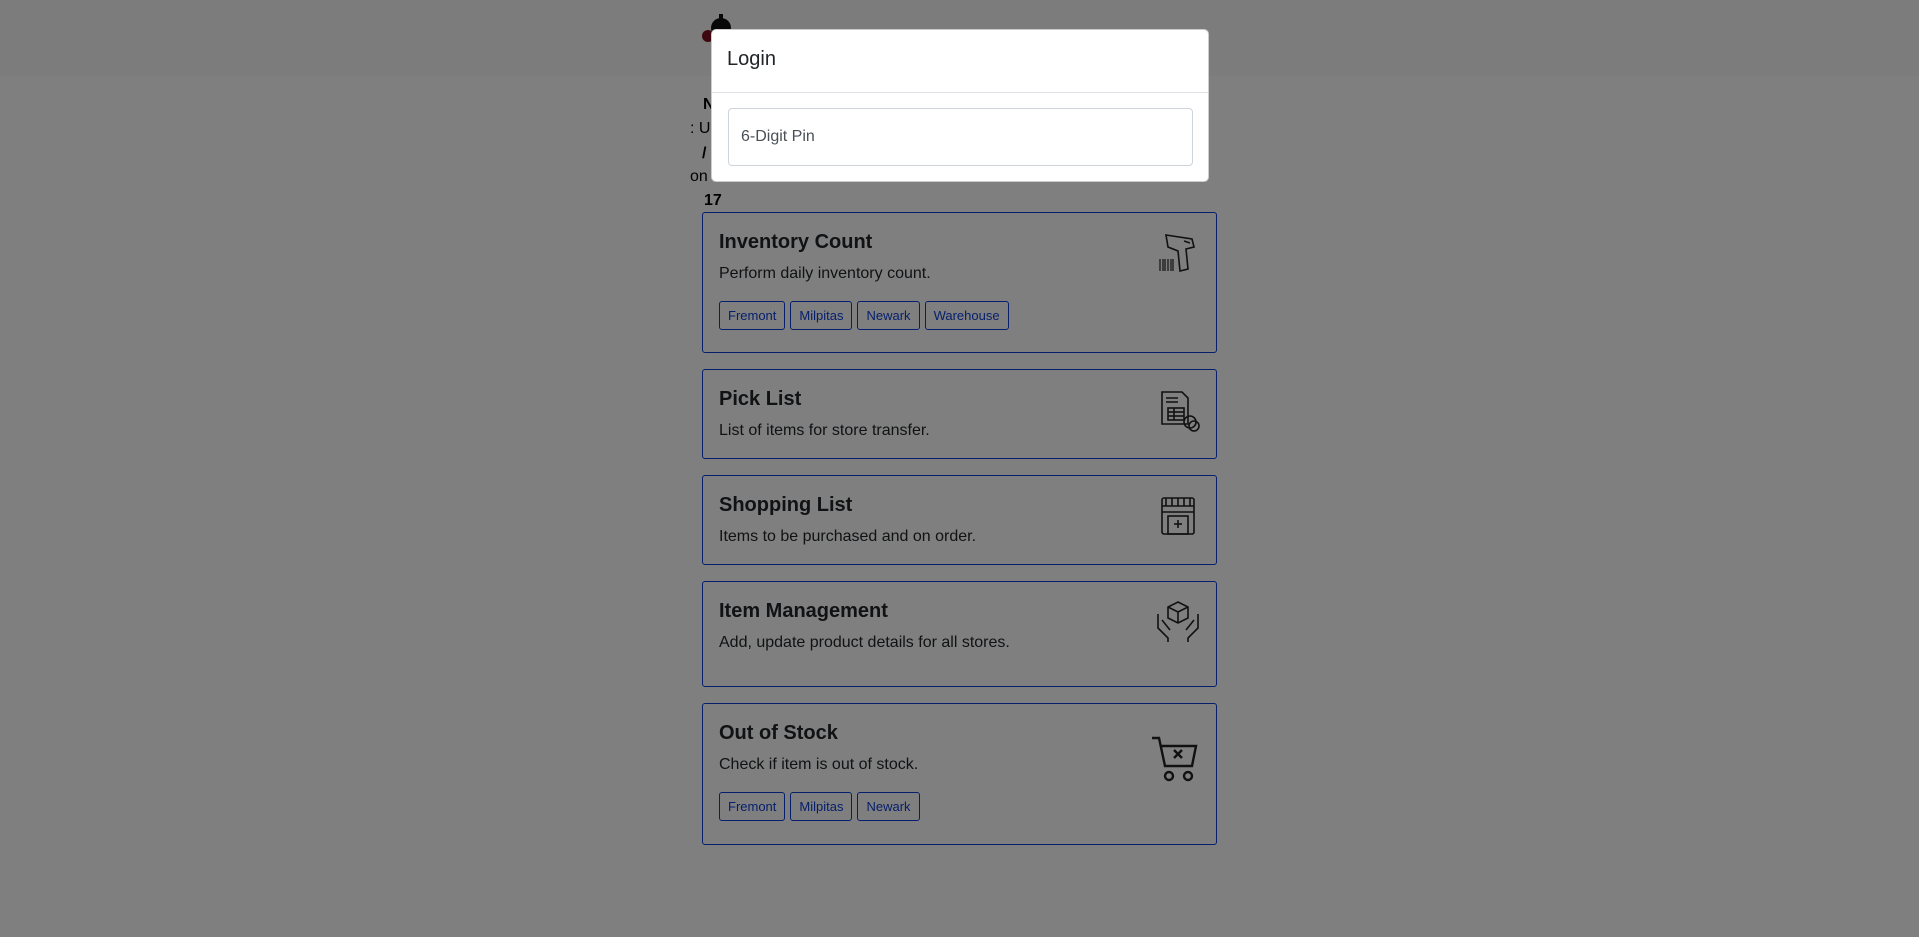  I want to click on login-modal: Login, so click(960, 105).